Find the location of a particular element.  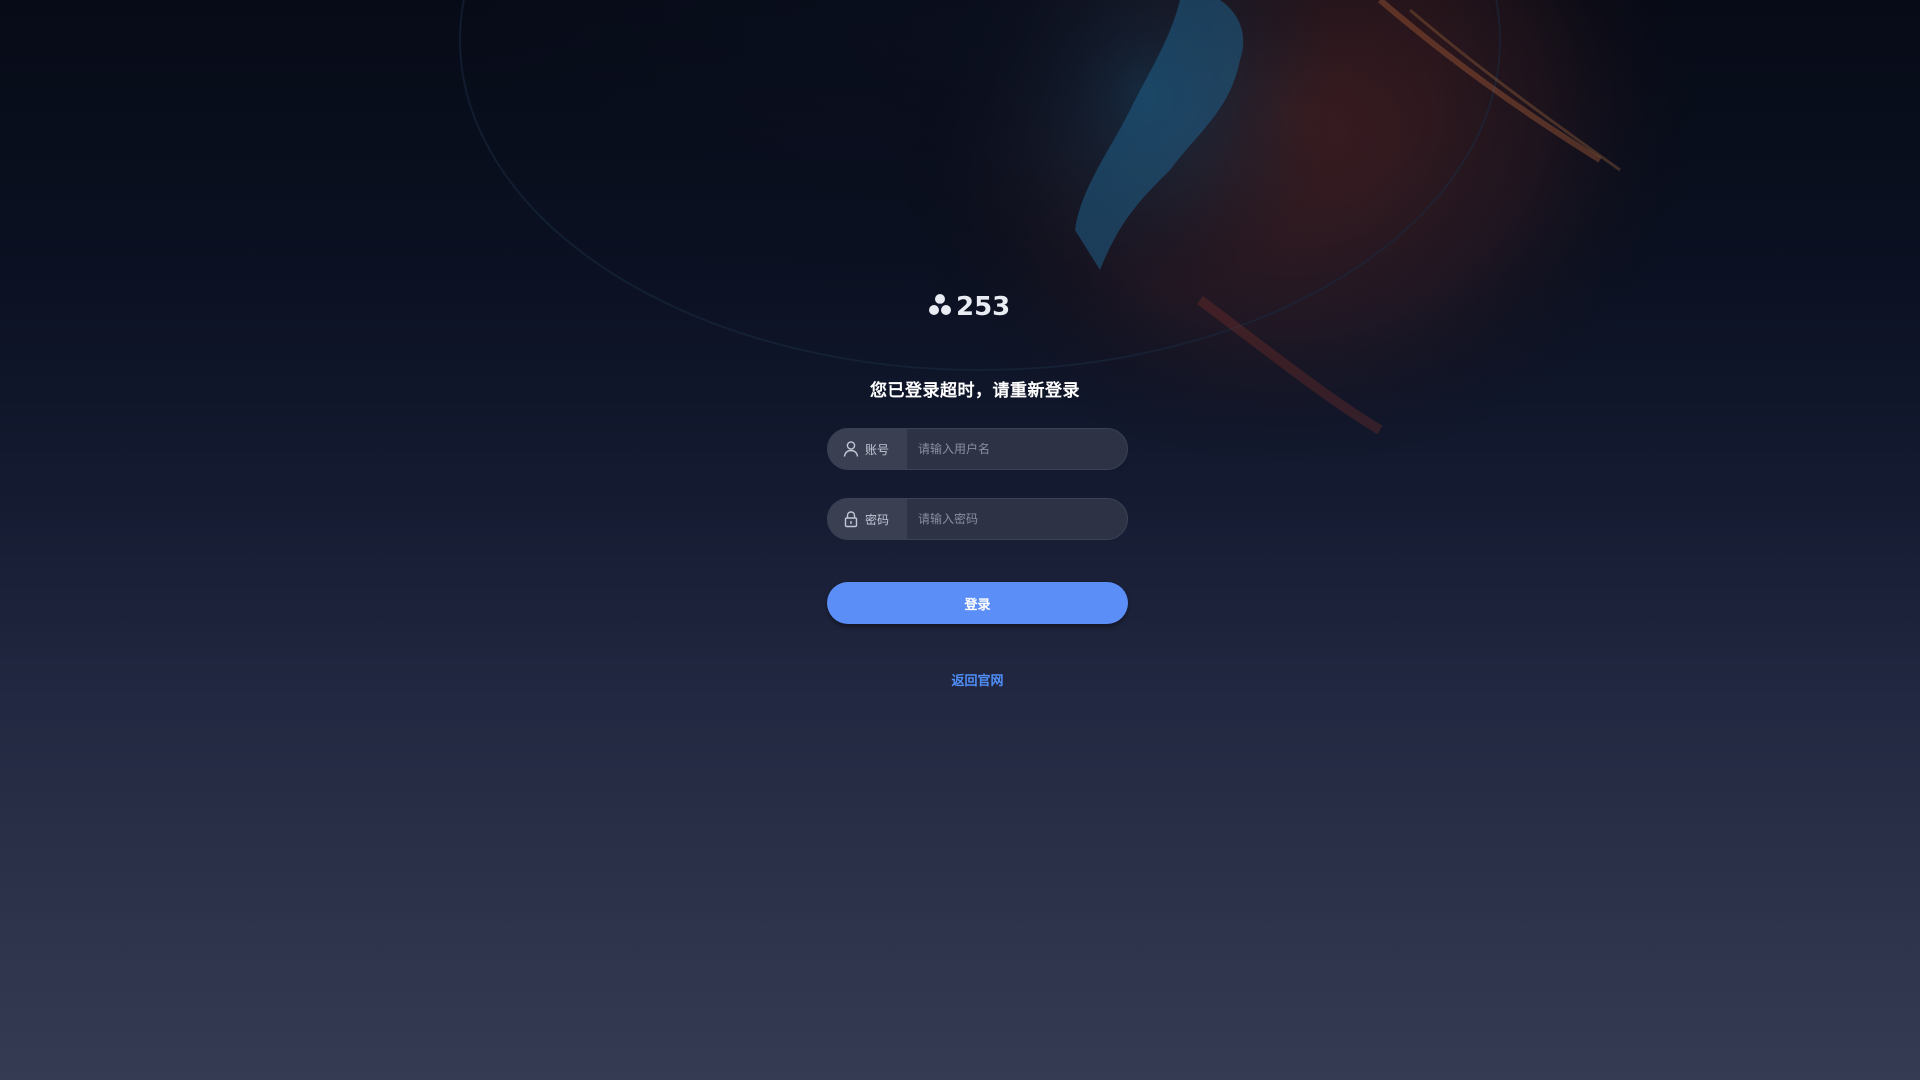

back-to-website-link: 返回官网 is located at coordinates (977, 679).